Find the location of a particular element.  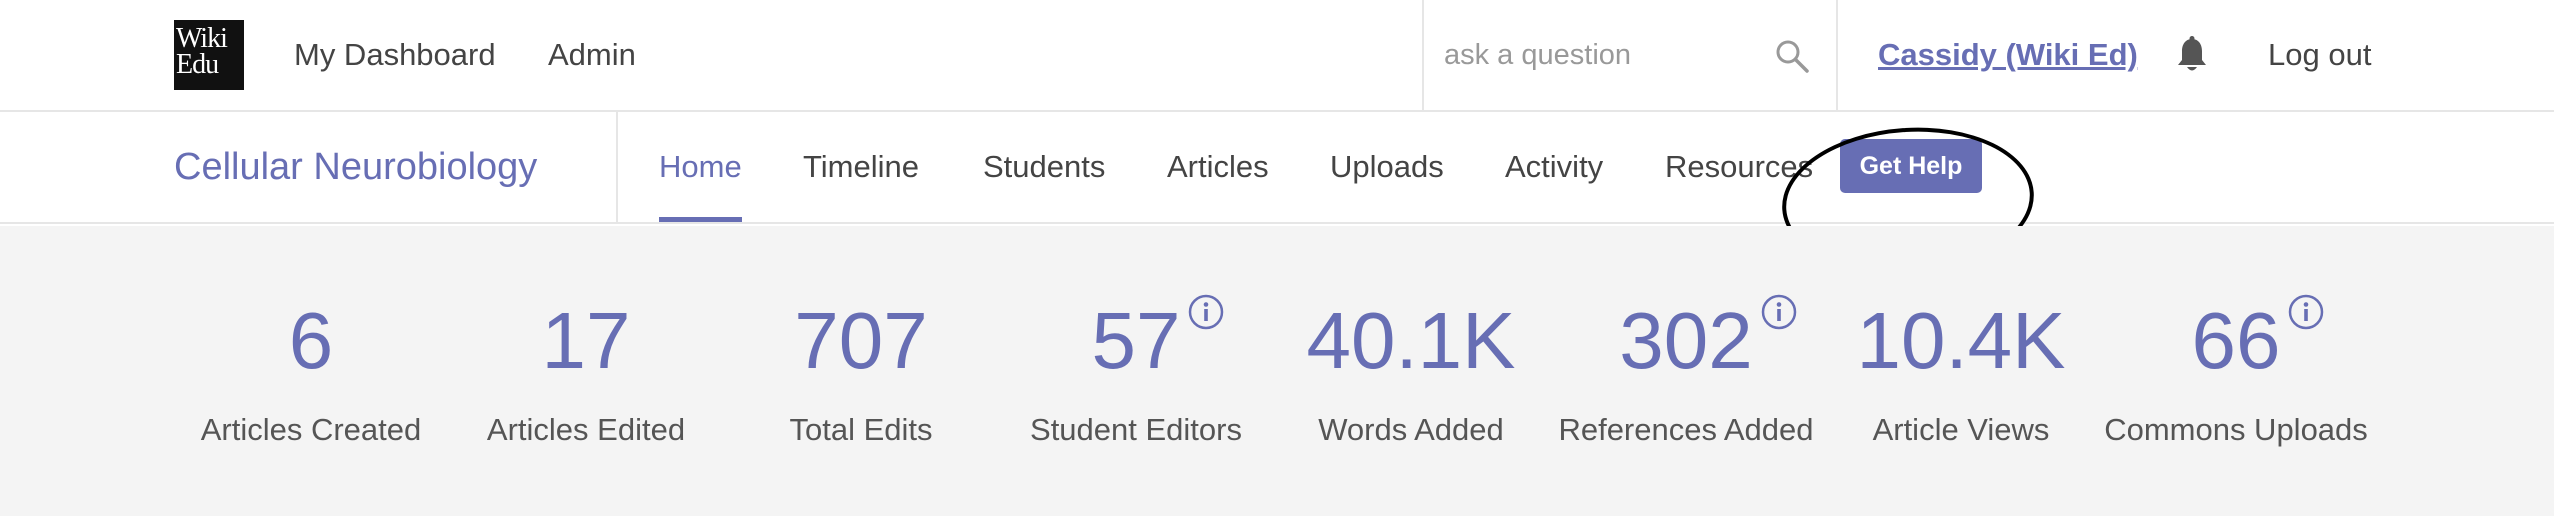

stat-value: 17 is located at coordinates (586, 340).